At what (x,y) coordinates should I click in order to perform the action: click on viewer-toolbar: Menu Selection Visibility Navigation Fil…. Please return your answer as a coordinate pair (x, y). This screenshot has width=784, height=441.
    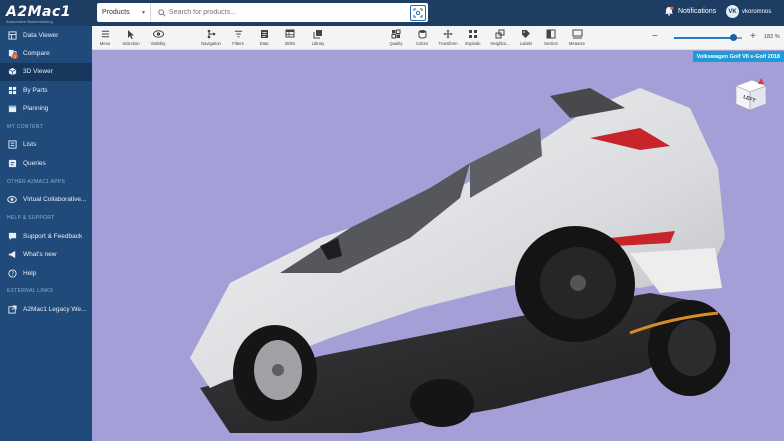
    Looking at the image, I should click on (438, 38).